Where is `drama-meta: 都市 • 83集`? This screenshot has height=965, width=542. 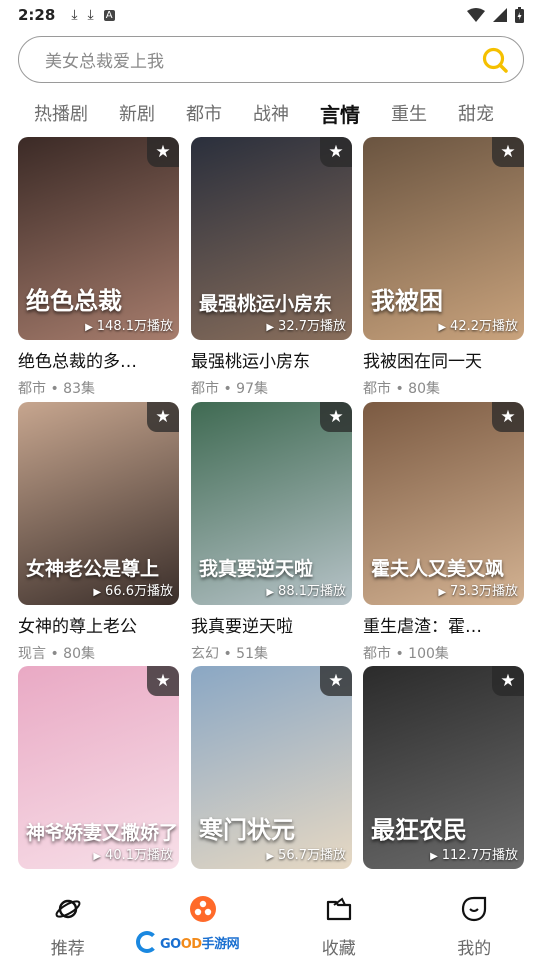
drama-meta: 都市 • 83集 is located at coordinates (56, 389).